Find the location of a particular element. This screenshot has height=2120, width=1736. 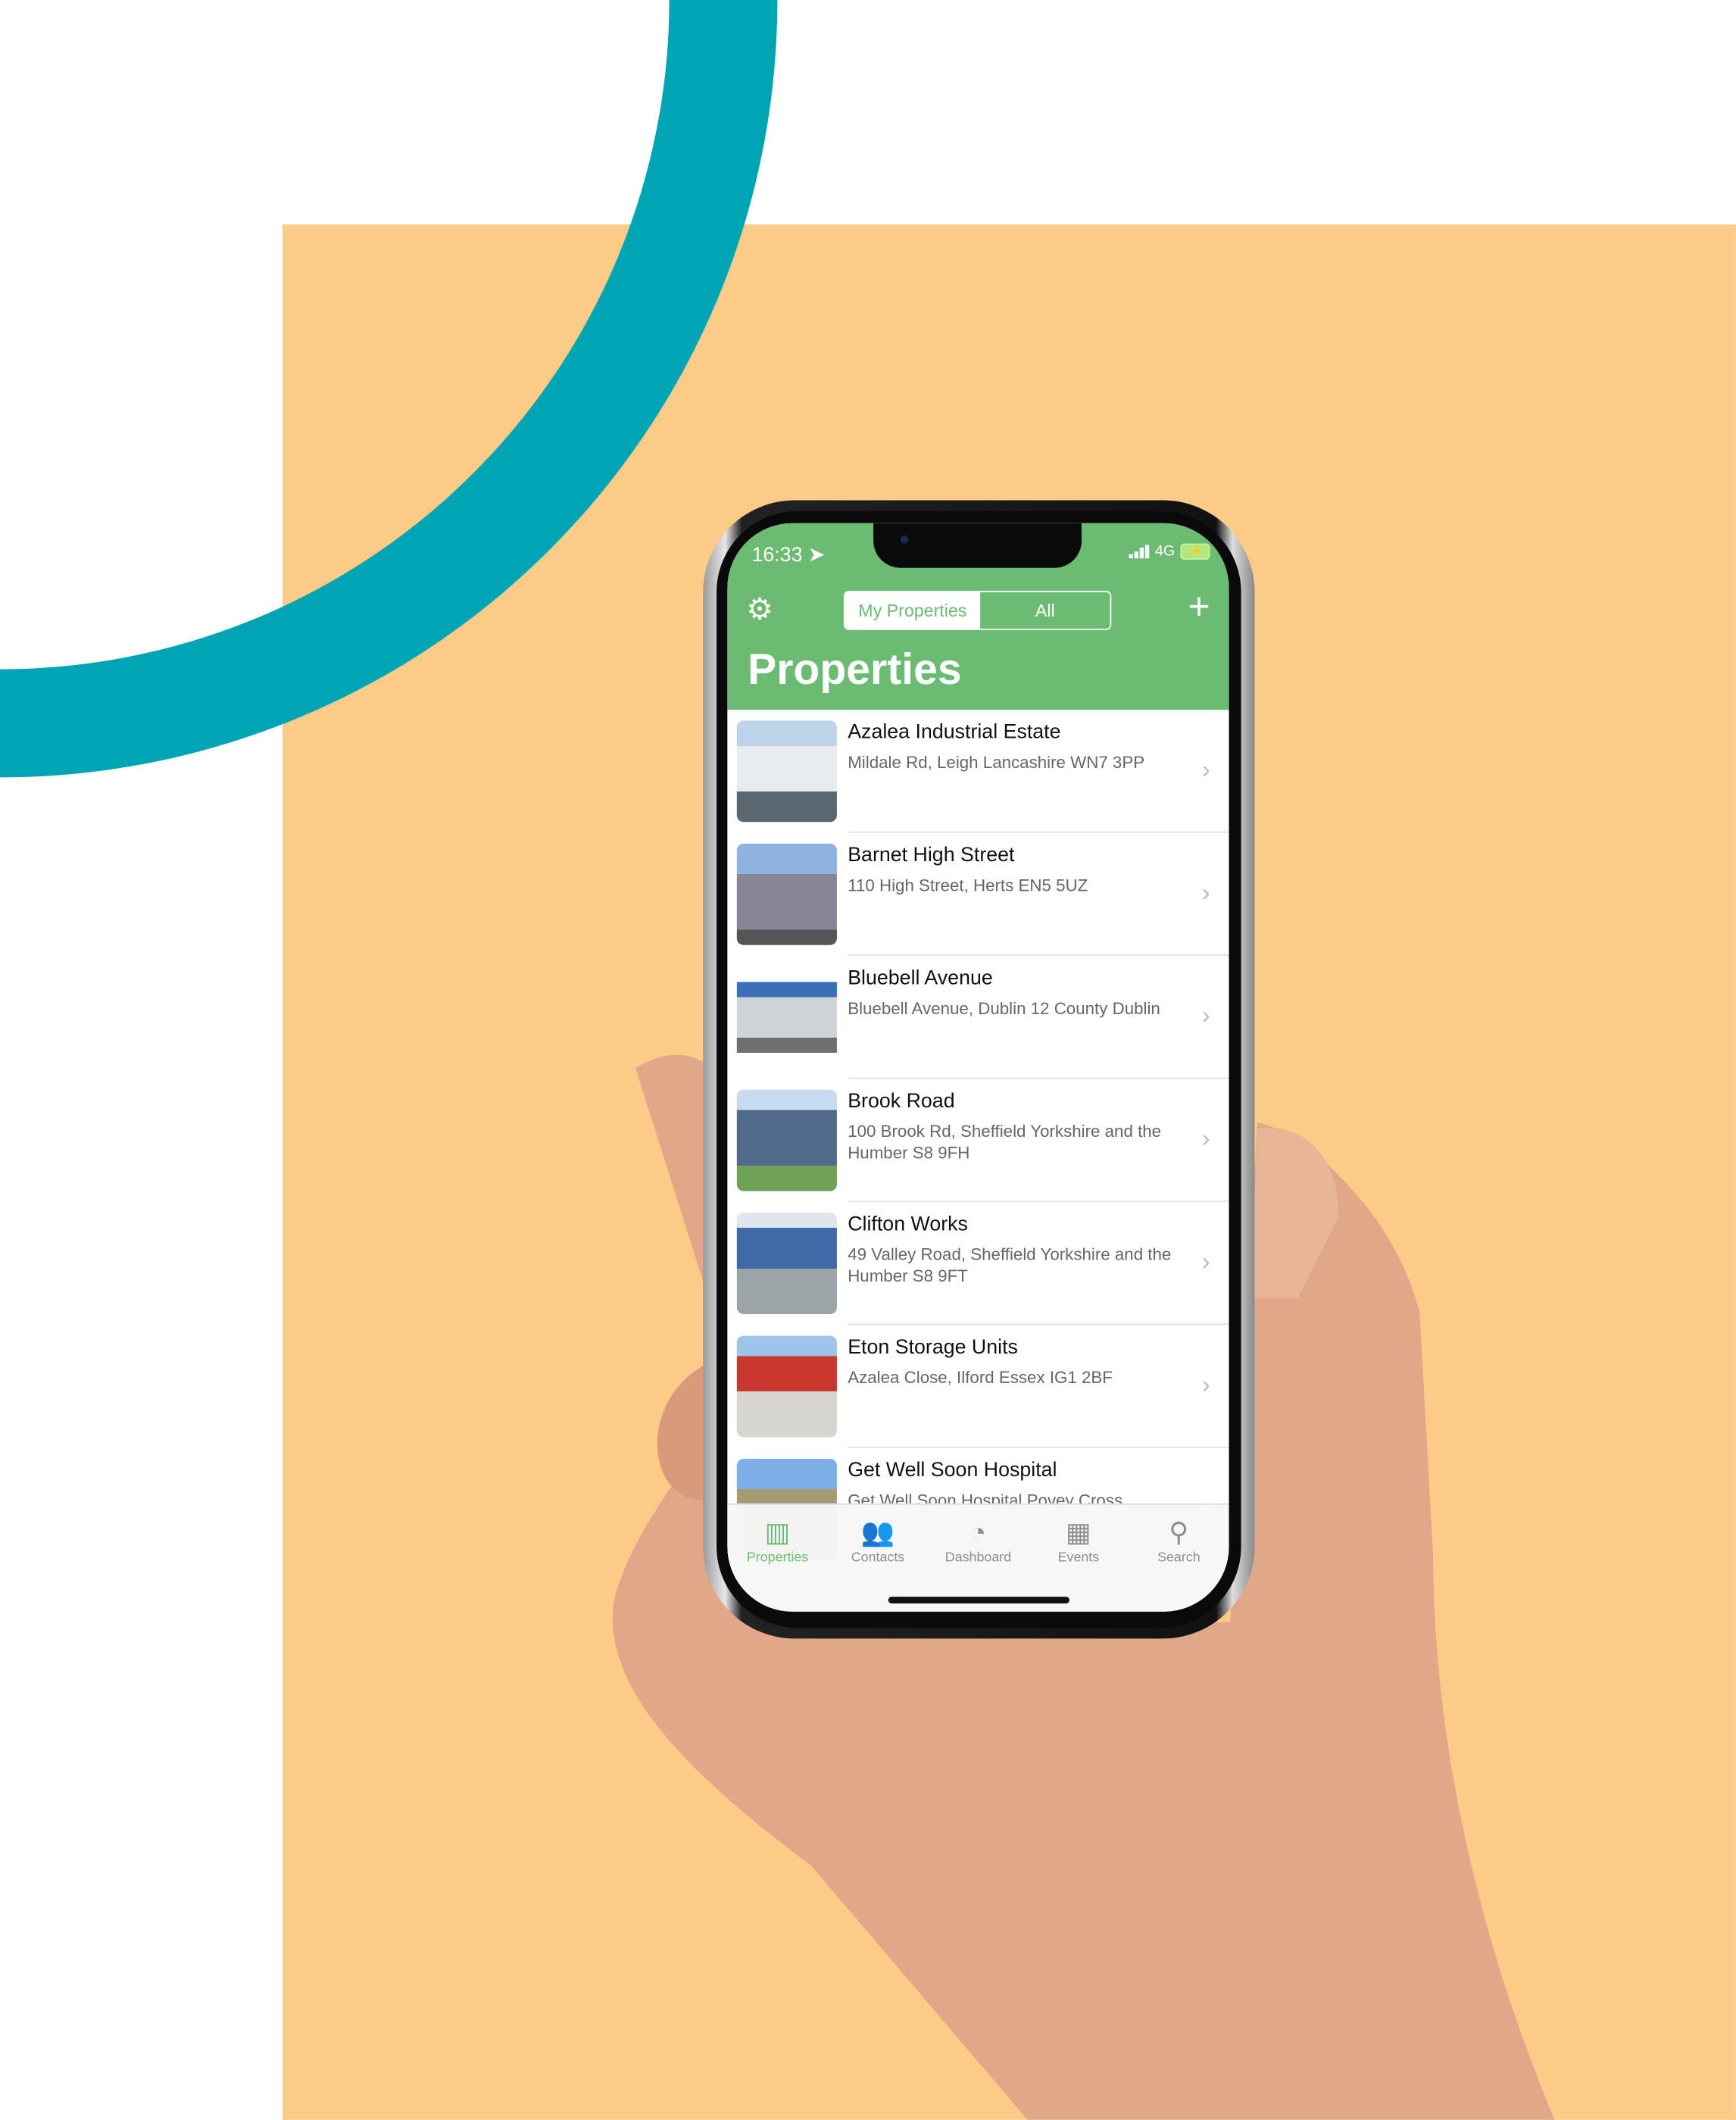

location-icon: ➤ is located at coordinates (816, 555).